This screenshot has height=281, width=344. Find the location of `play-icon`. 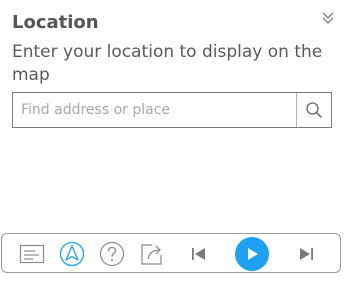

play-icon is located at coordinates (253, 254).